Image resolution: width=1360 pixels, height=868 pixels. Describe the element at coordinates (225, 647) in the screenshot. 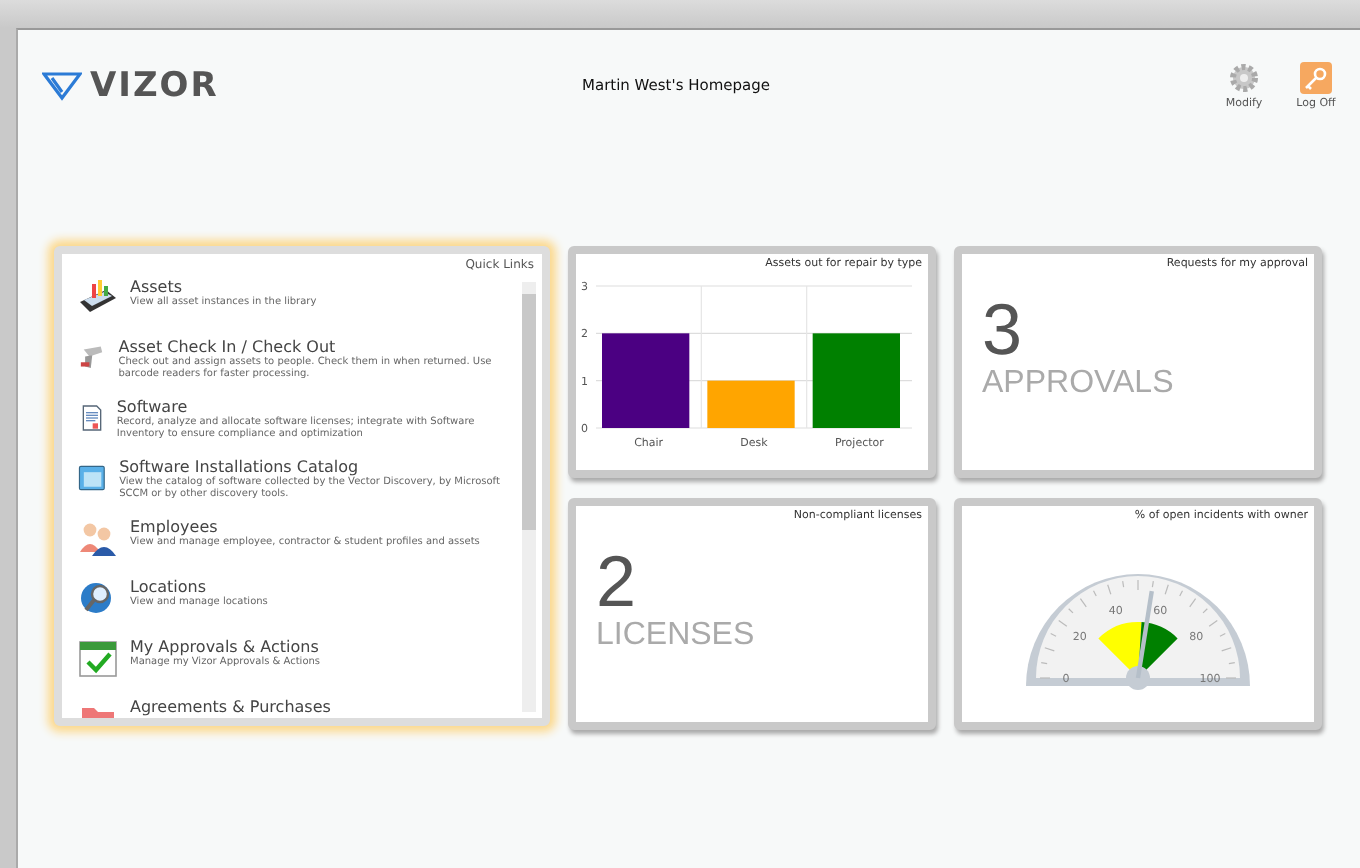

I see `link-title: My Approvals & Actions` at that location.